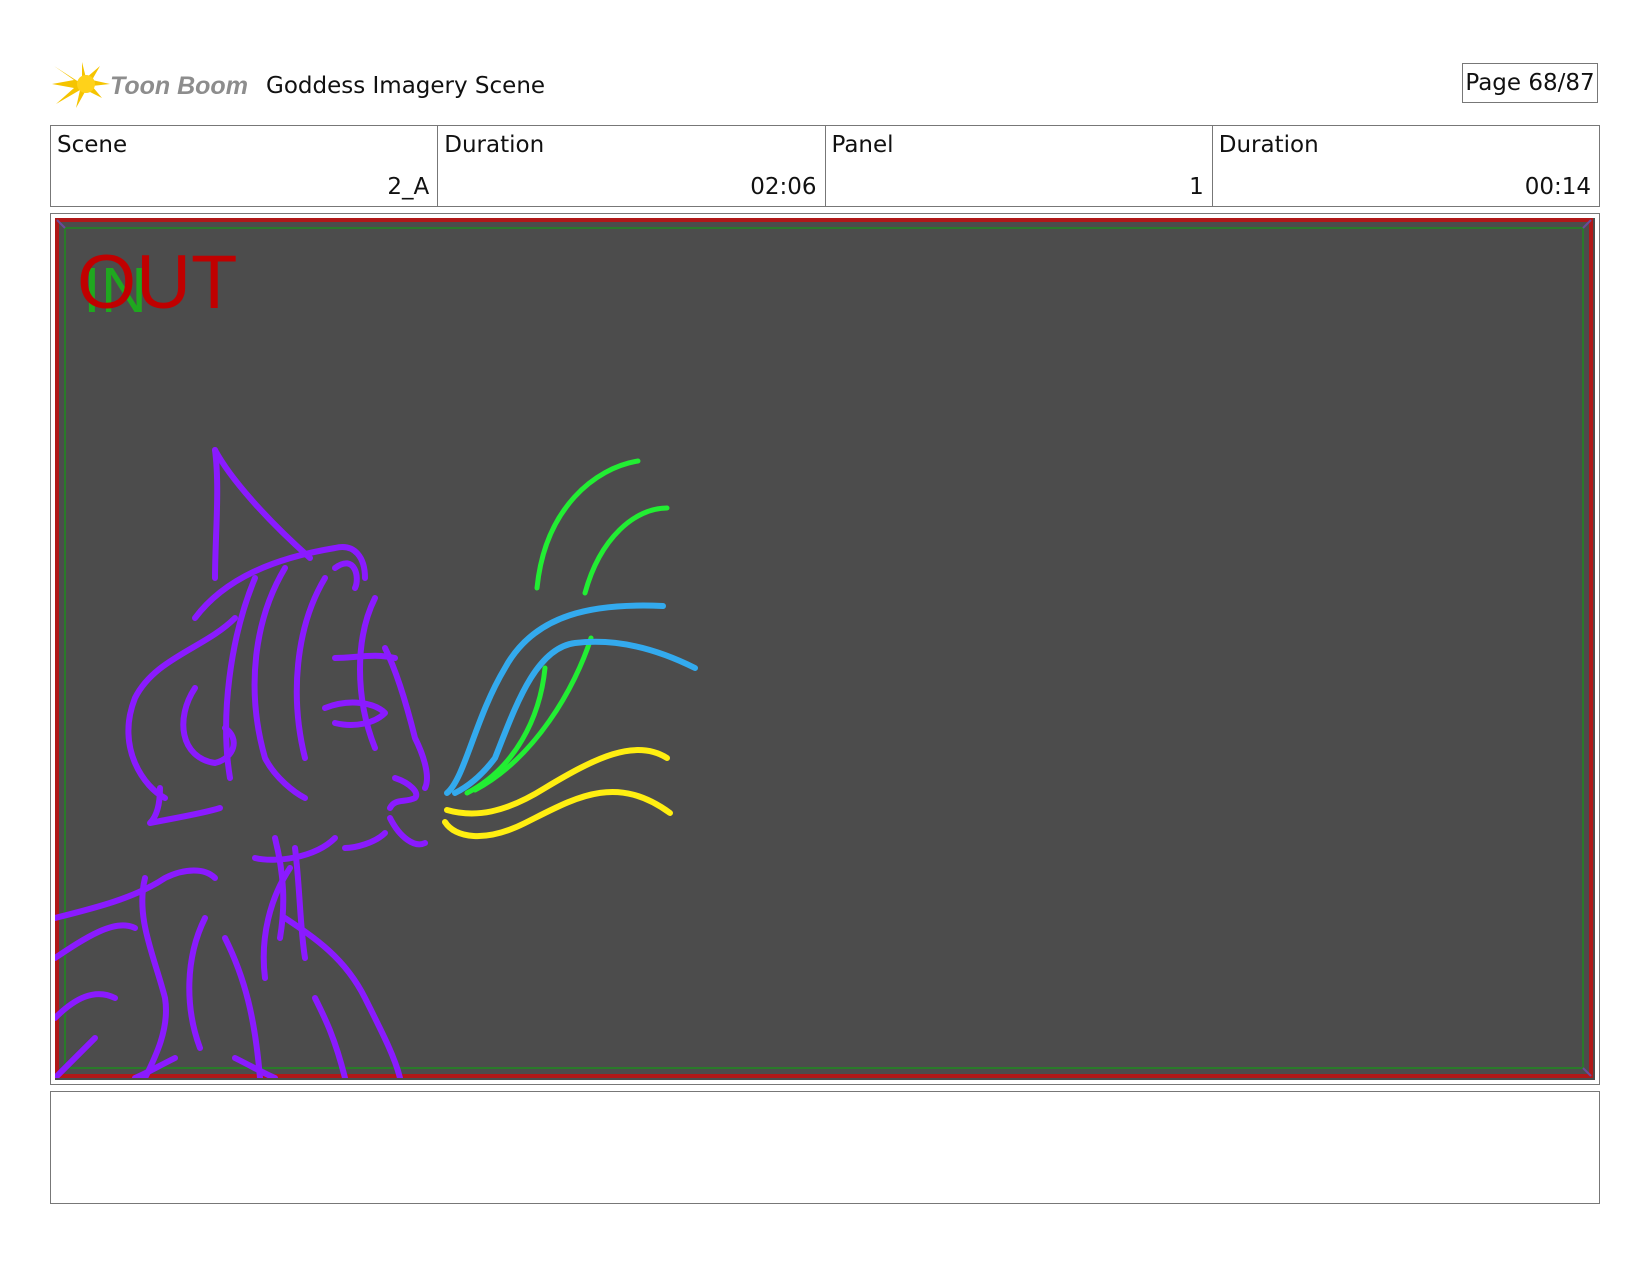 The height and width of the screenshot is (1275, 1650). Describe the element at coordinates (494, 145) in the screenshot. I see `scene-duration-label: Duration` at that location.